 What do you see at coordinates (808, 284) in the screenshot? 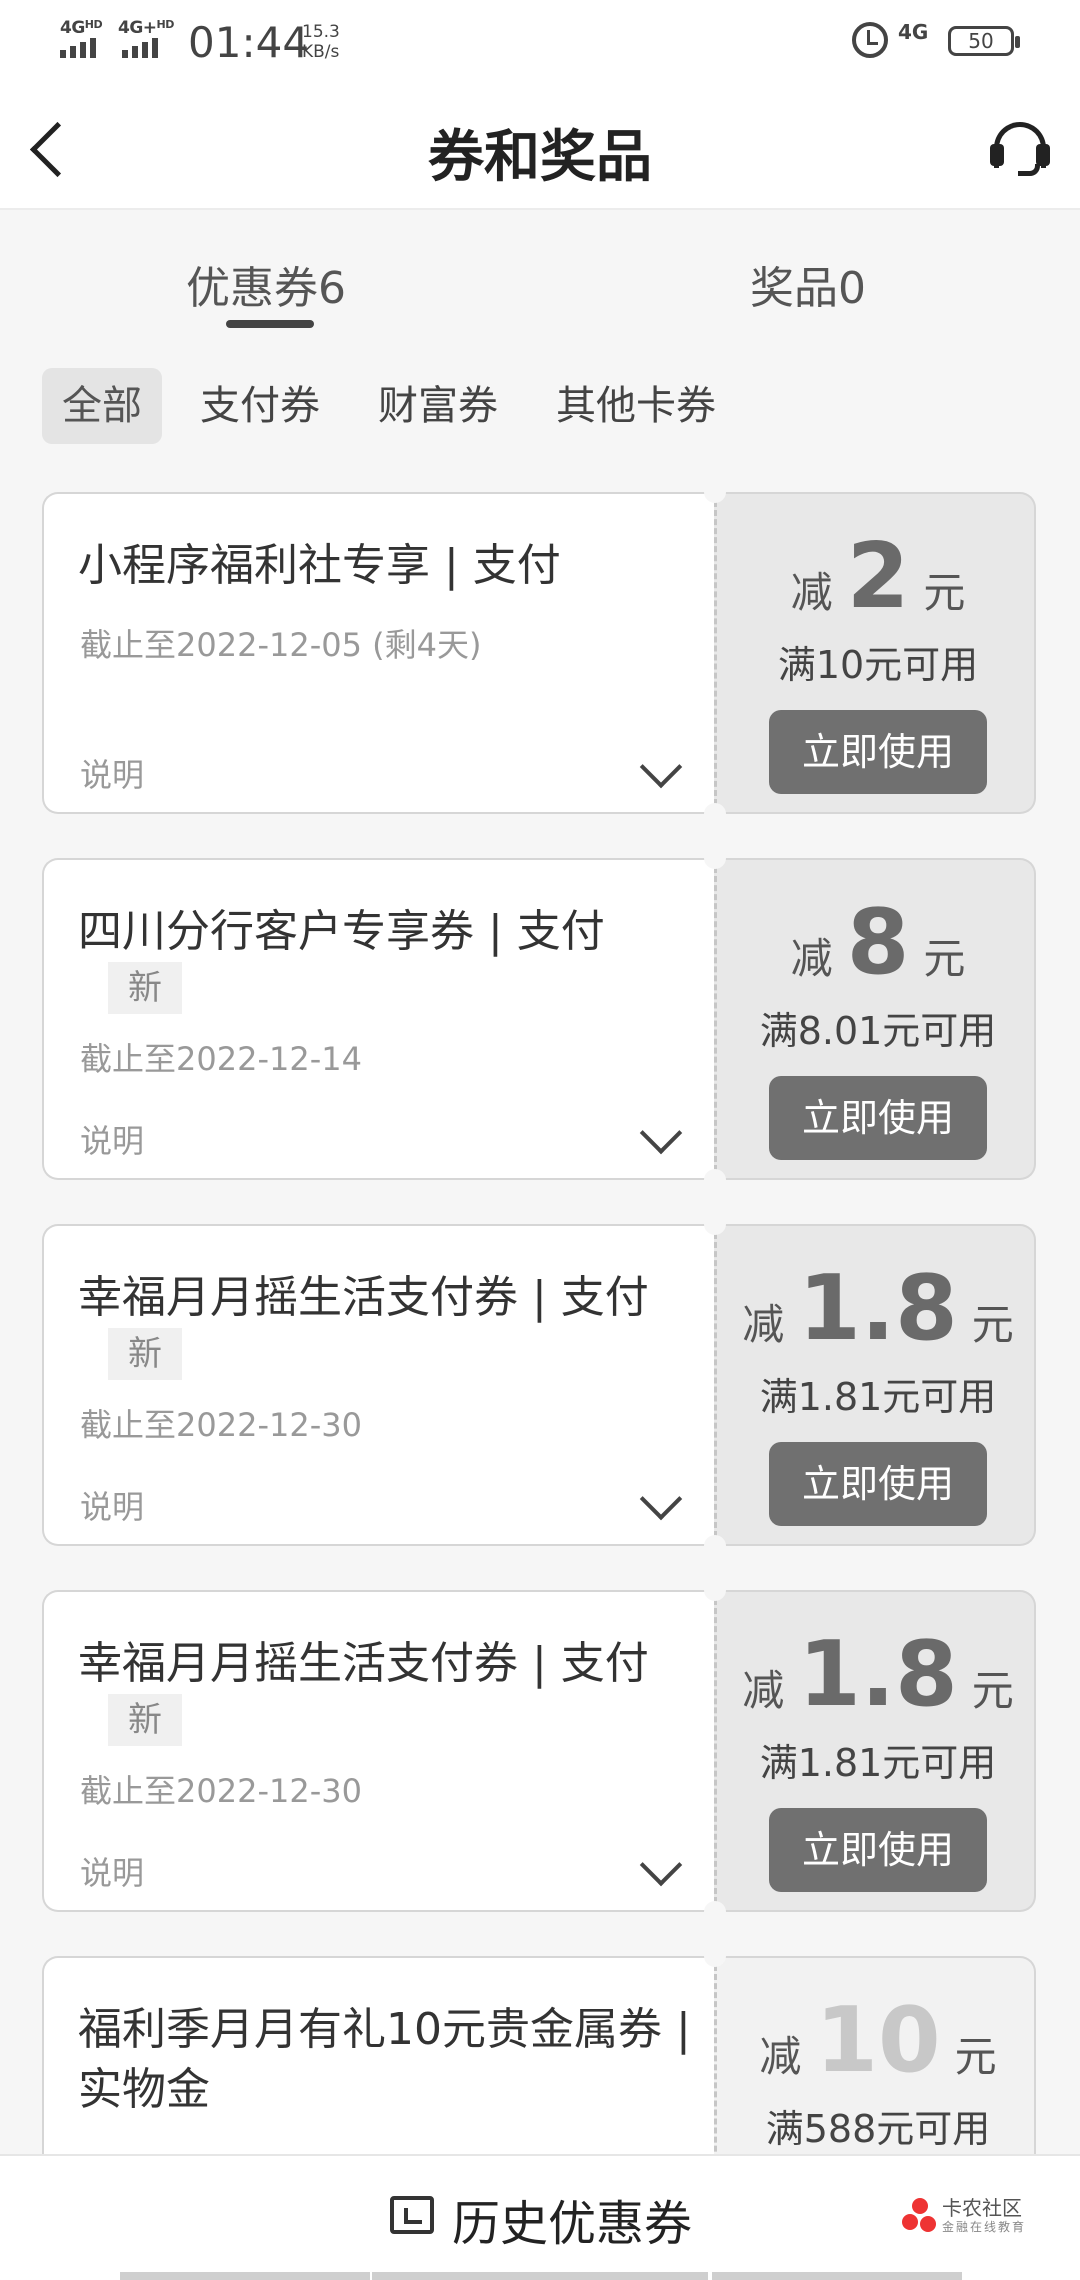
I see `tab-prizes: 奖品0` at bounding box center [808, 284].